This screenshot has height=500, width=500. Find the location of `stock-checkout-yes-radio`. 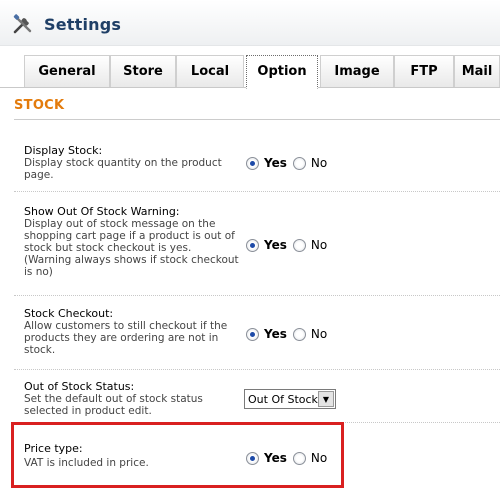

stock-checkout-yes-radio is located at coordinates (252, 334).